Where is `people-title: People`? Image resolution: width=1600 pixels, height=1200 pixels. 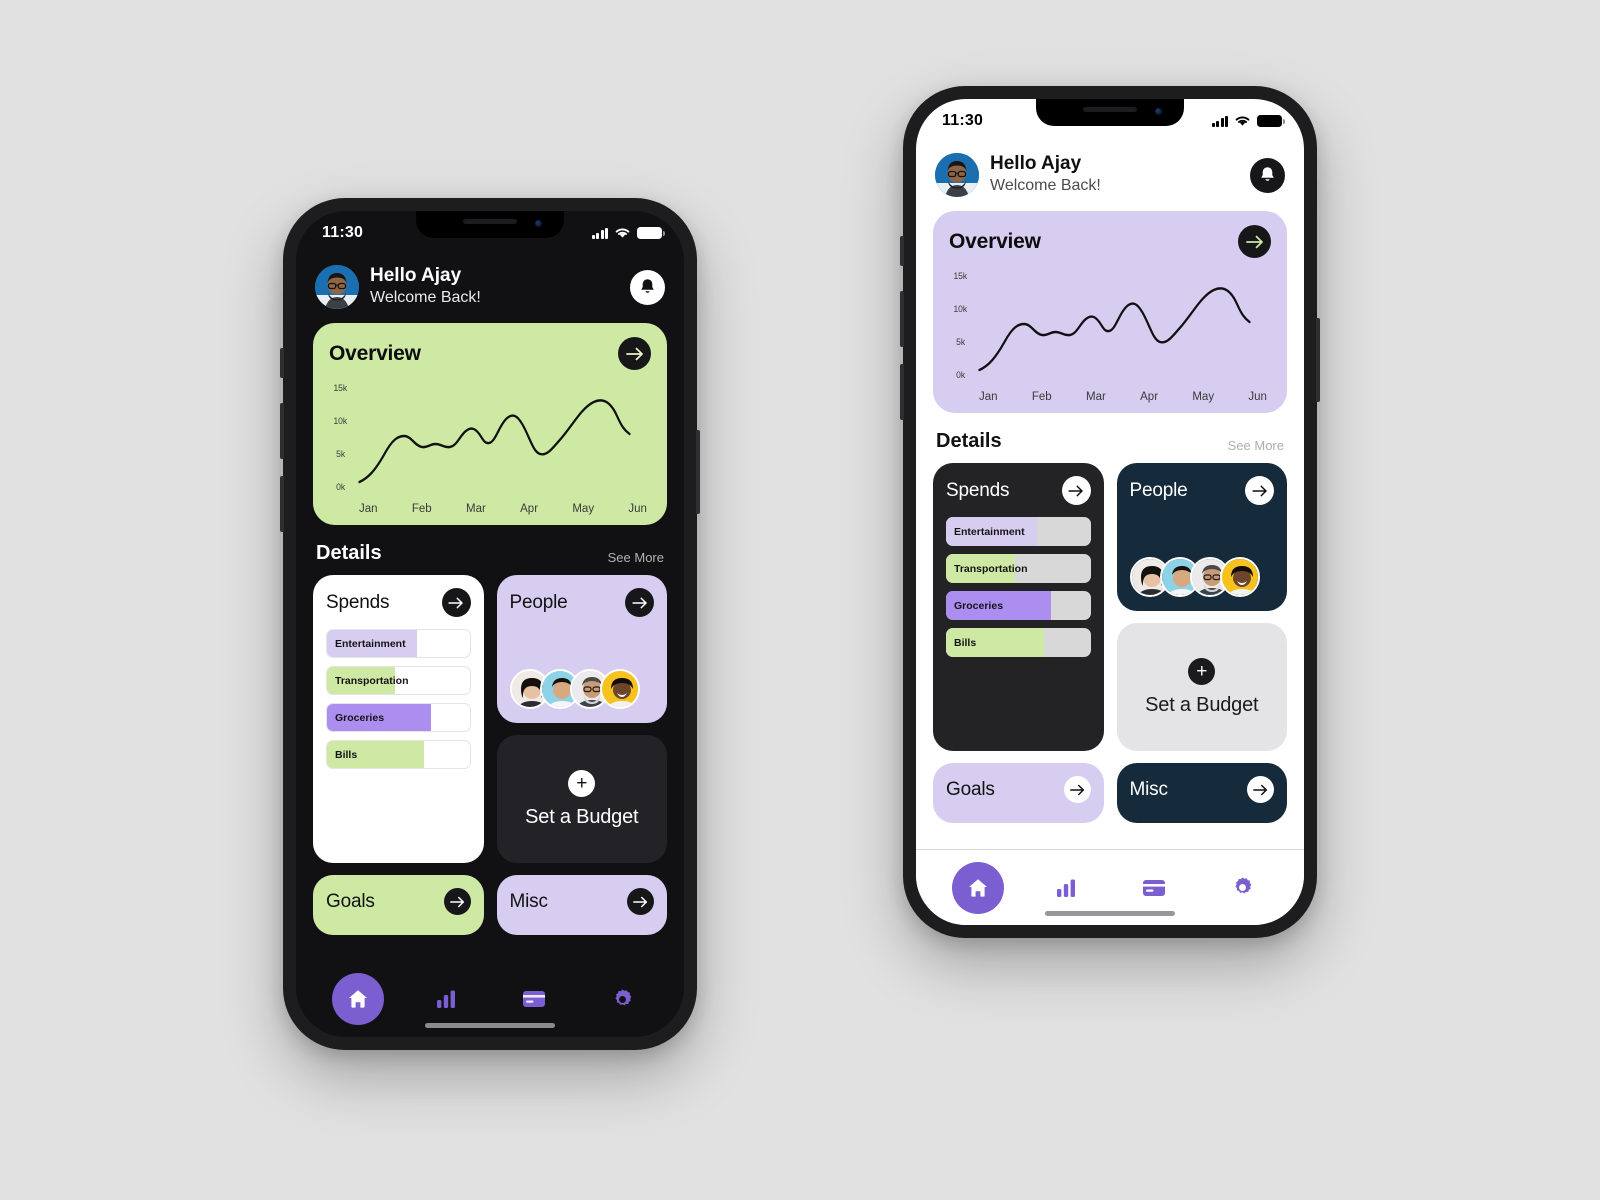 people-title: People is located at coordinates (538, 602).